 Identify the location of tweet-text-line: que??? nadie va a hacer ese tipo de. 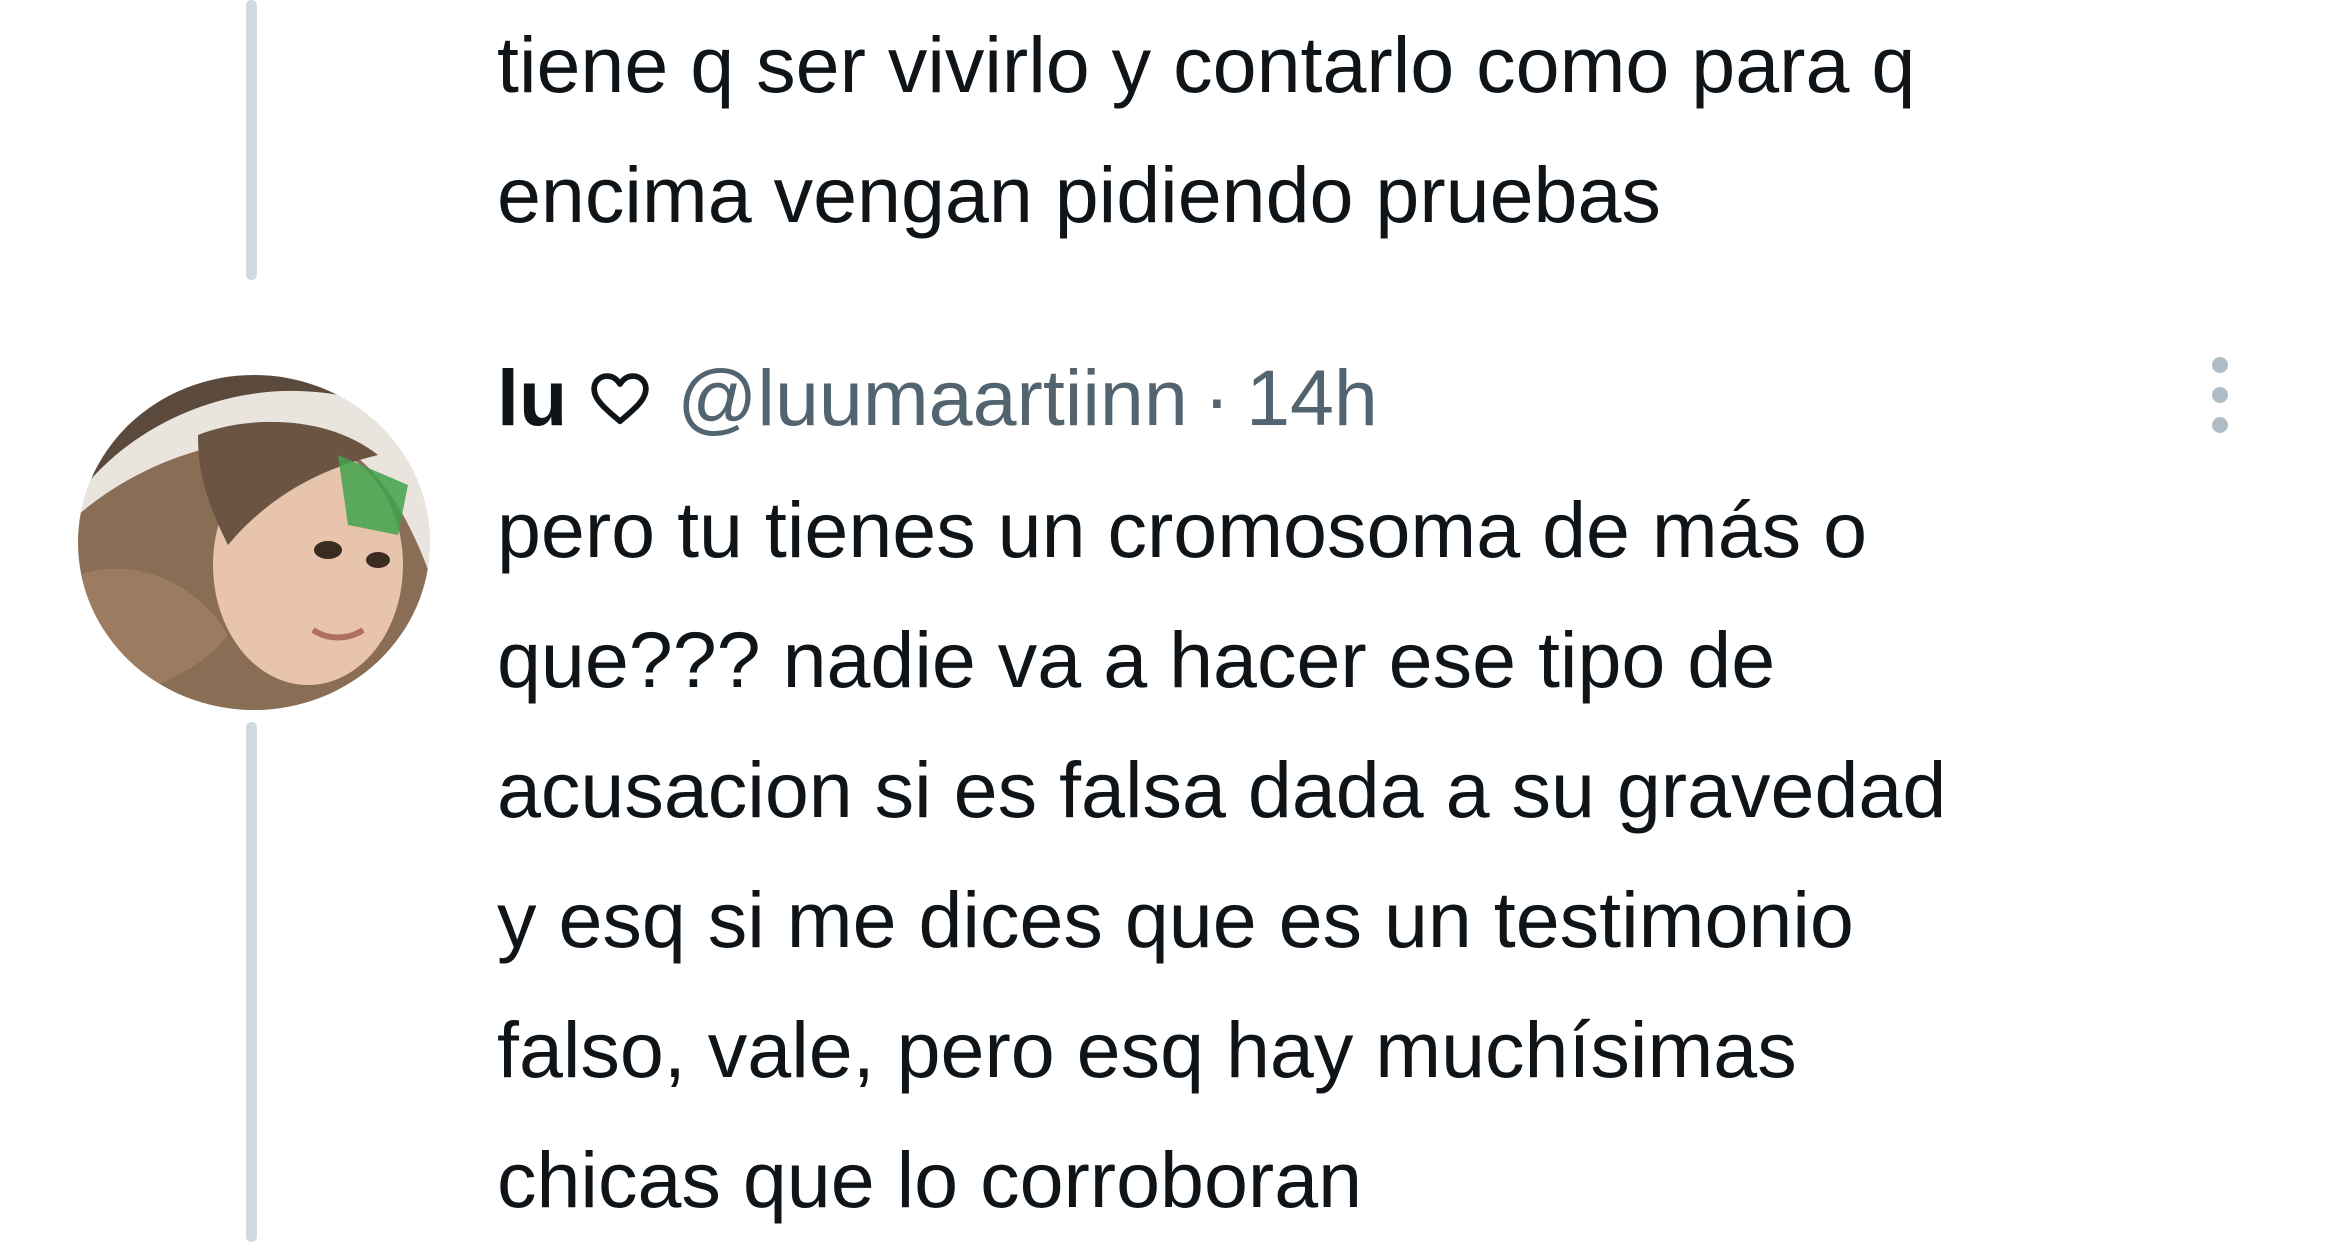
(1136, 659).